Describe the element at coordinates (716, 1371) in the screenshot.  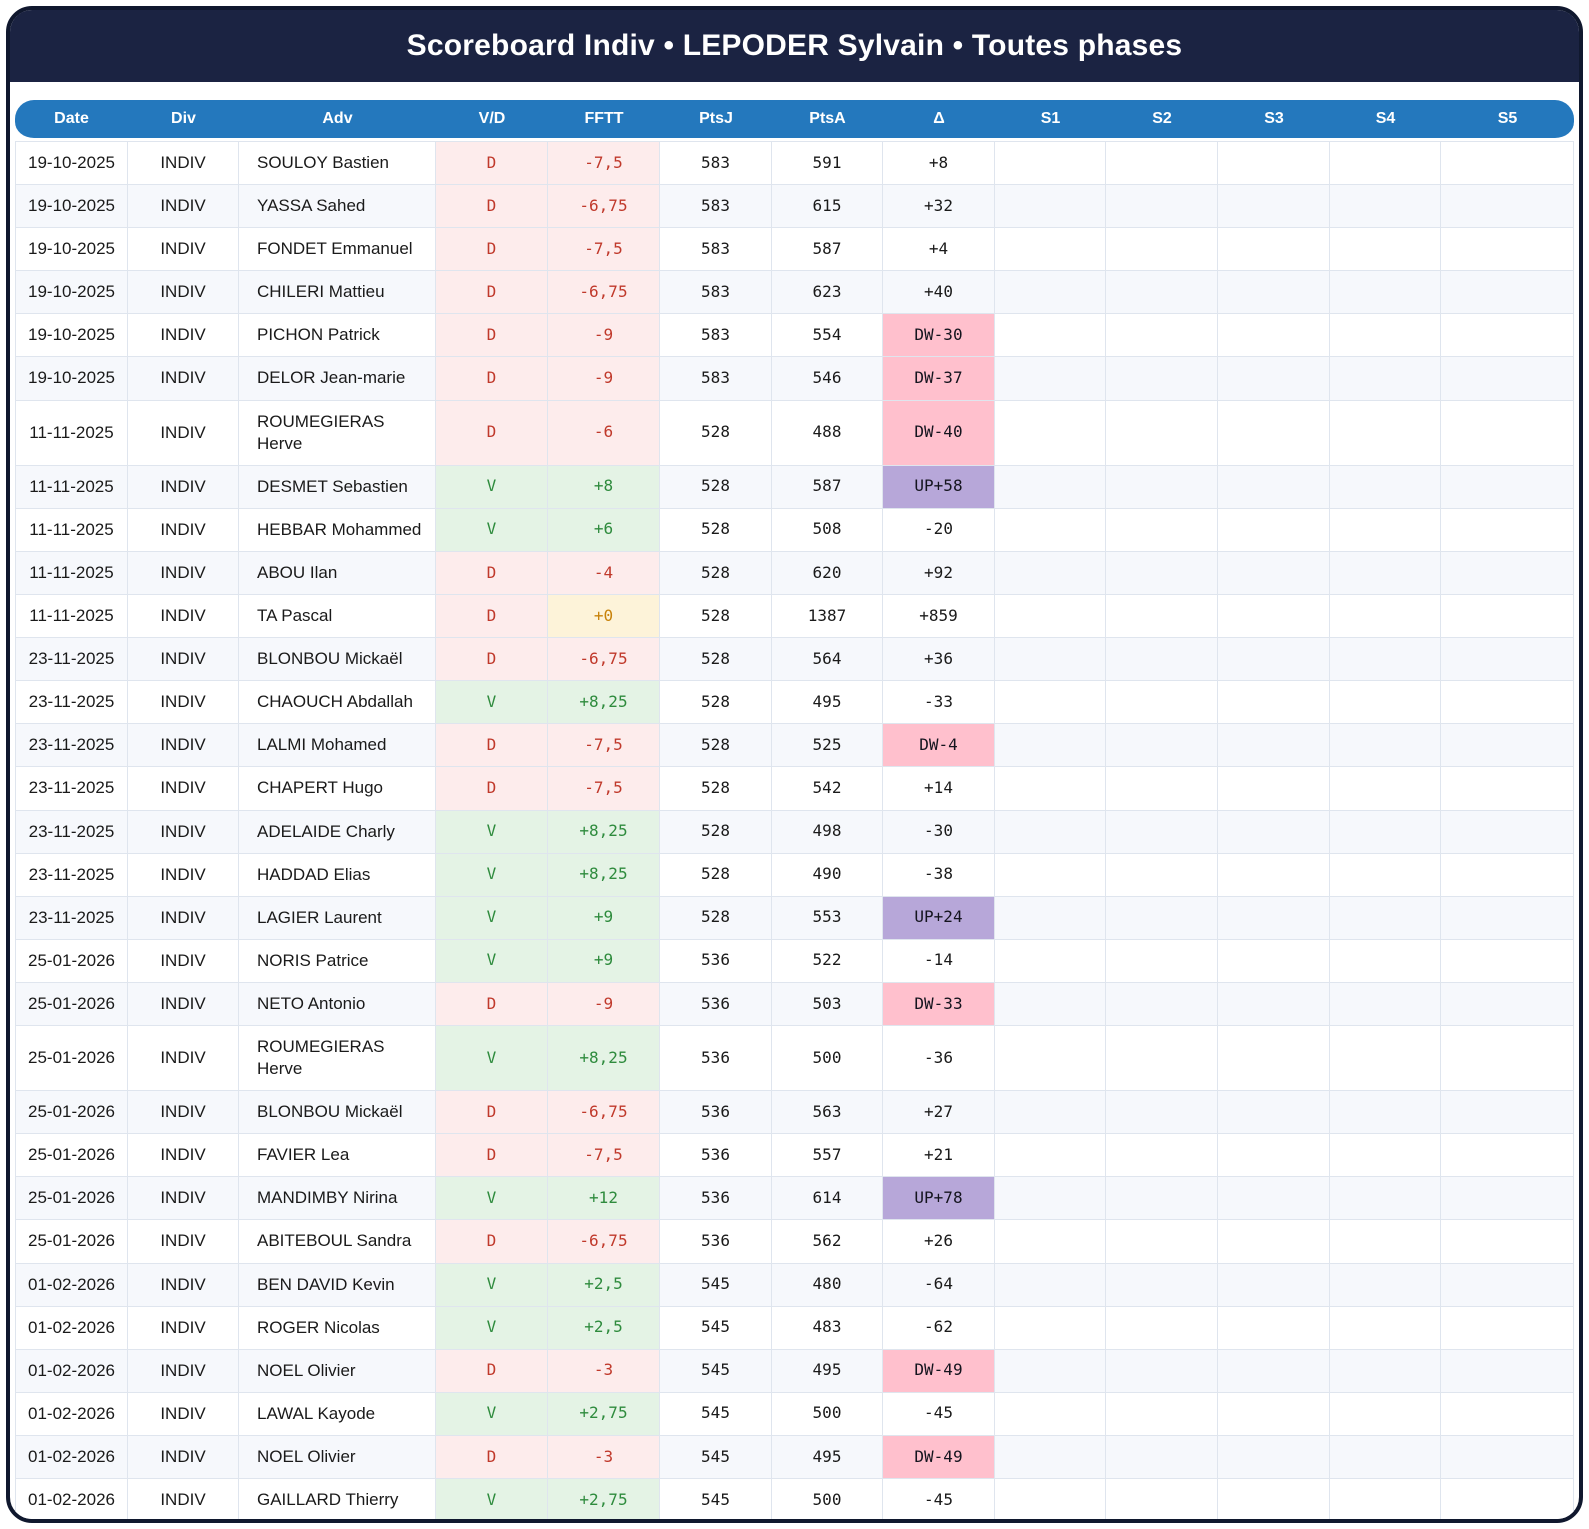
I see `ptsj-cell: 545` at that location.